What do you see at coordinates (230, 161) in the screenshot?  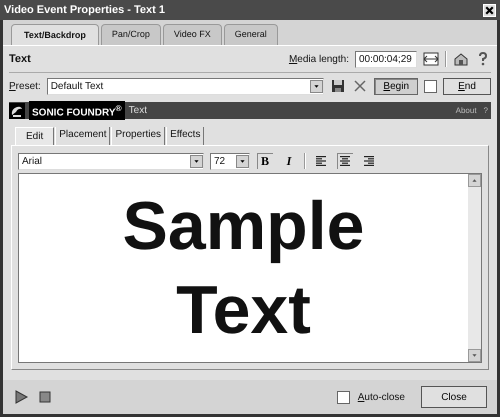 I see `size-dropdown: 72` at bounding box center [230, 161].